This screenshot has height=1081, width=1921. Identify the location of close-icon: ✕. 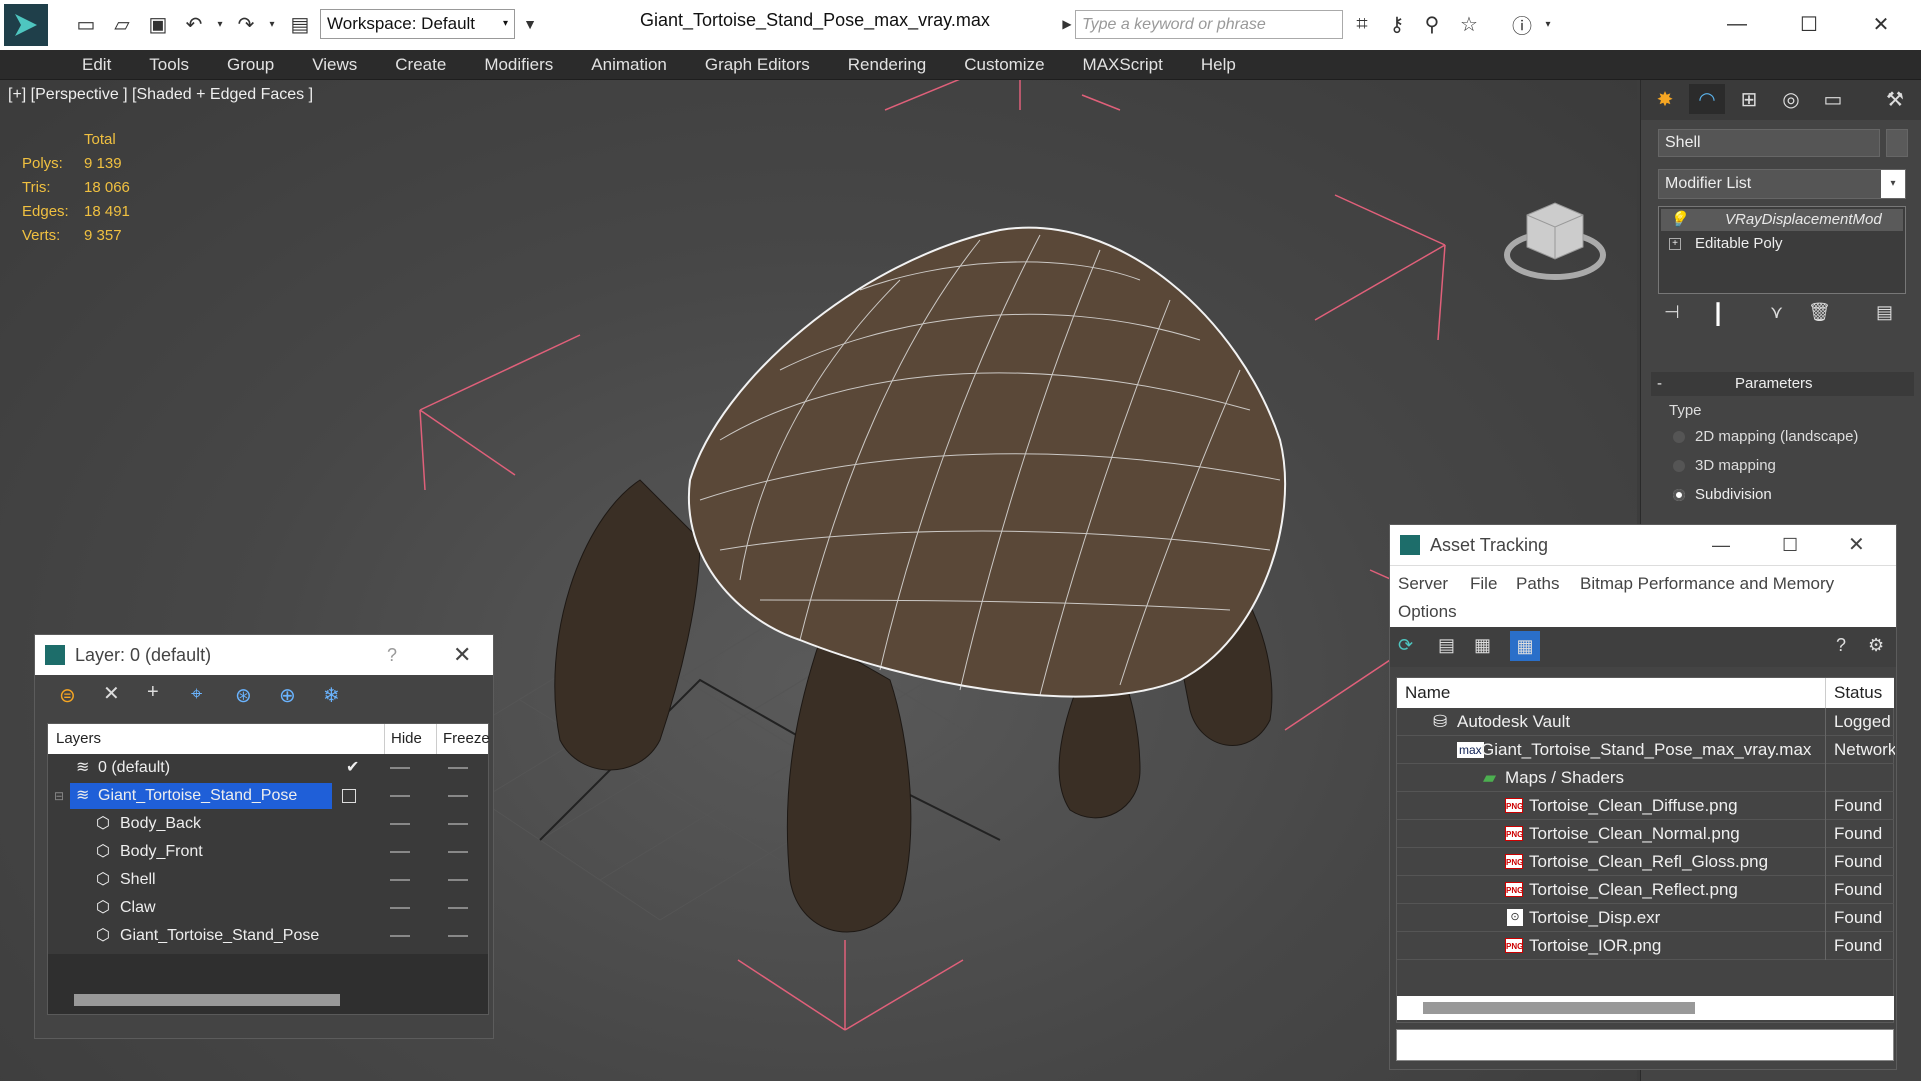
(462, 655).